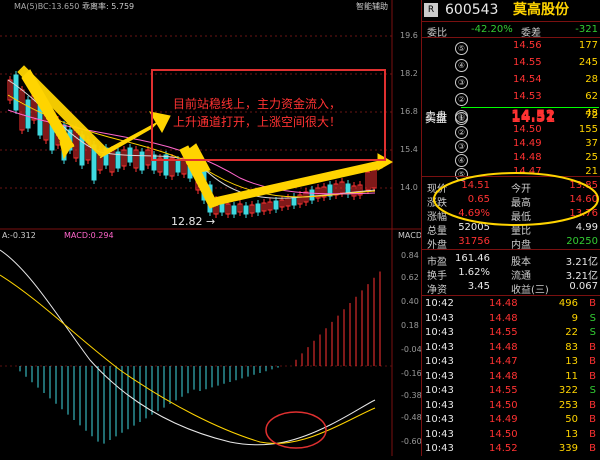 The width and height of the screenshot is (600, 460). I want to click on macd-axis-tick: -0.48, so click(411, 417).